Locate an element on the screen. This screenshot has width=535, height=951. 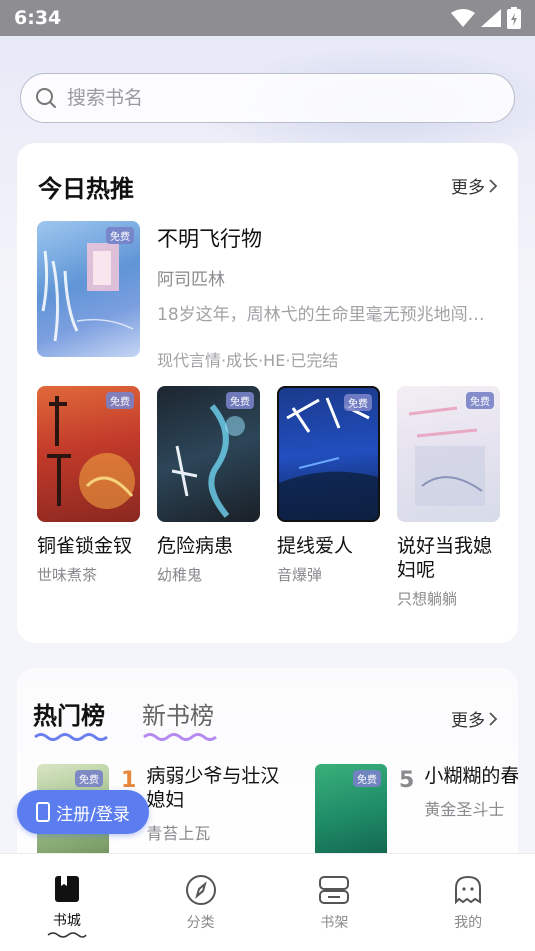
ranking-item-text: 小糊糊的春天 黄金圣斗士 is located at coordinates (471, 814).